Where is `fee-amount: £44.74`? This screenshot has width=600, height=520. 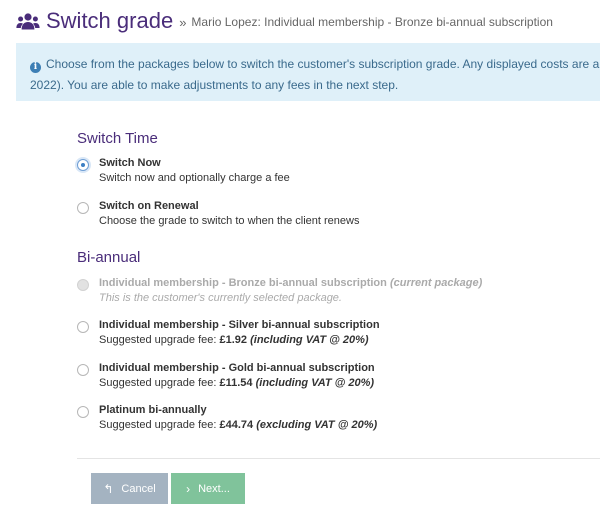
fee-amount: £44.74 is located at coordinates (236, 425).